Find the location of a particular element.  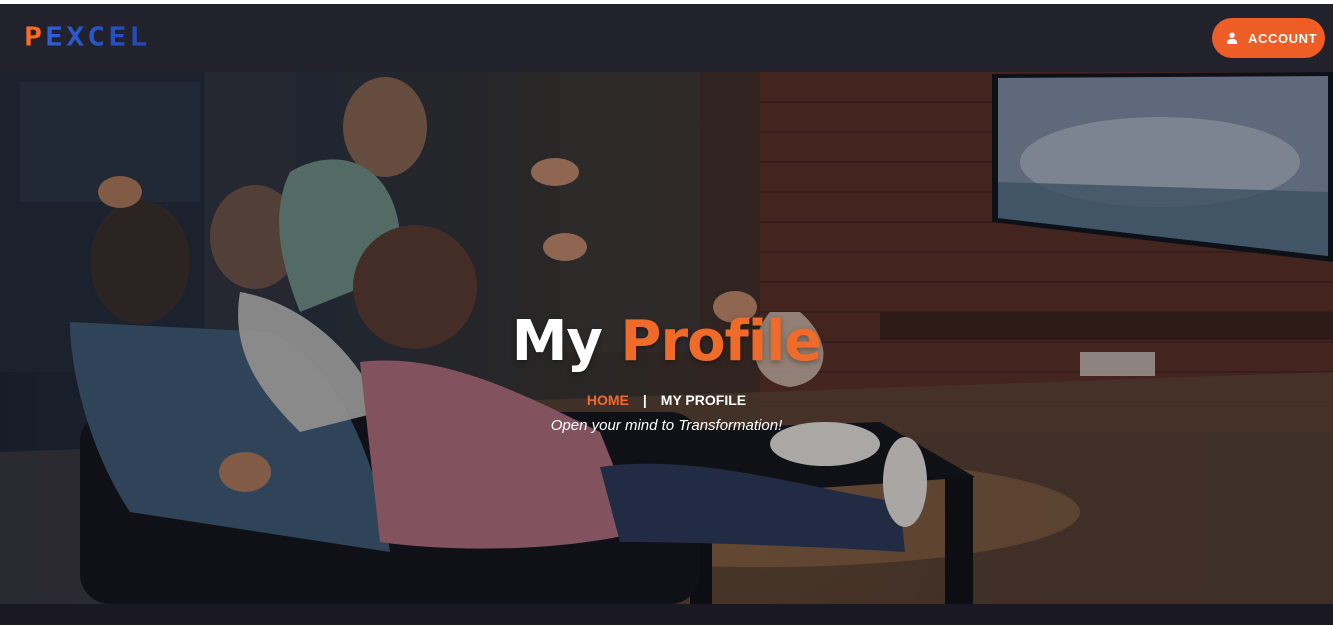

navbar: PEXCEL ACCOUNT is located at coordinates (666, 38).